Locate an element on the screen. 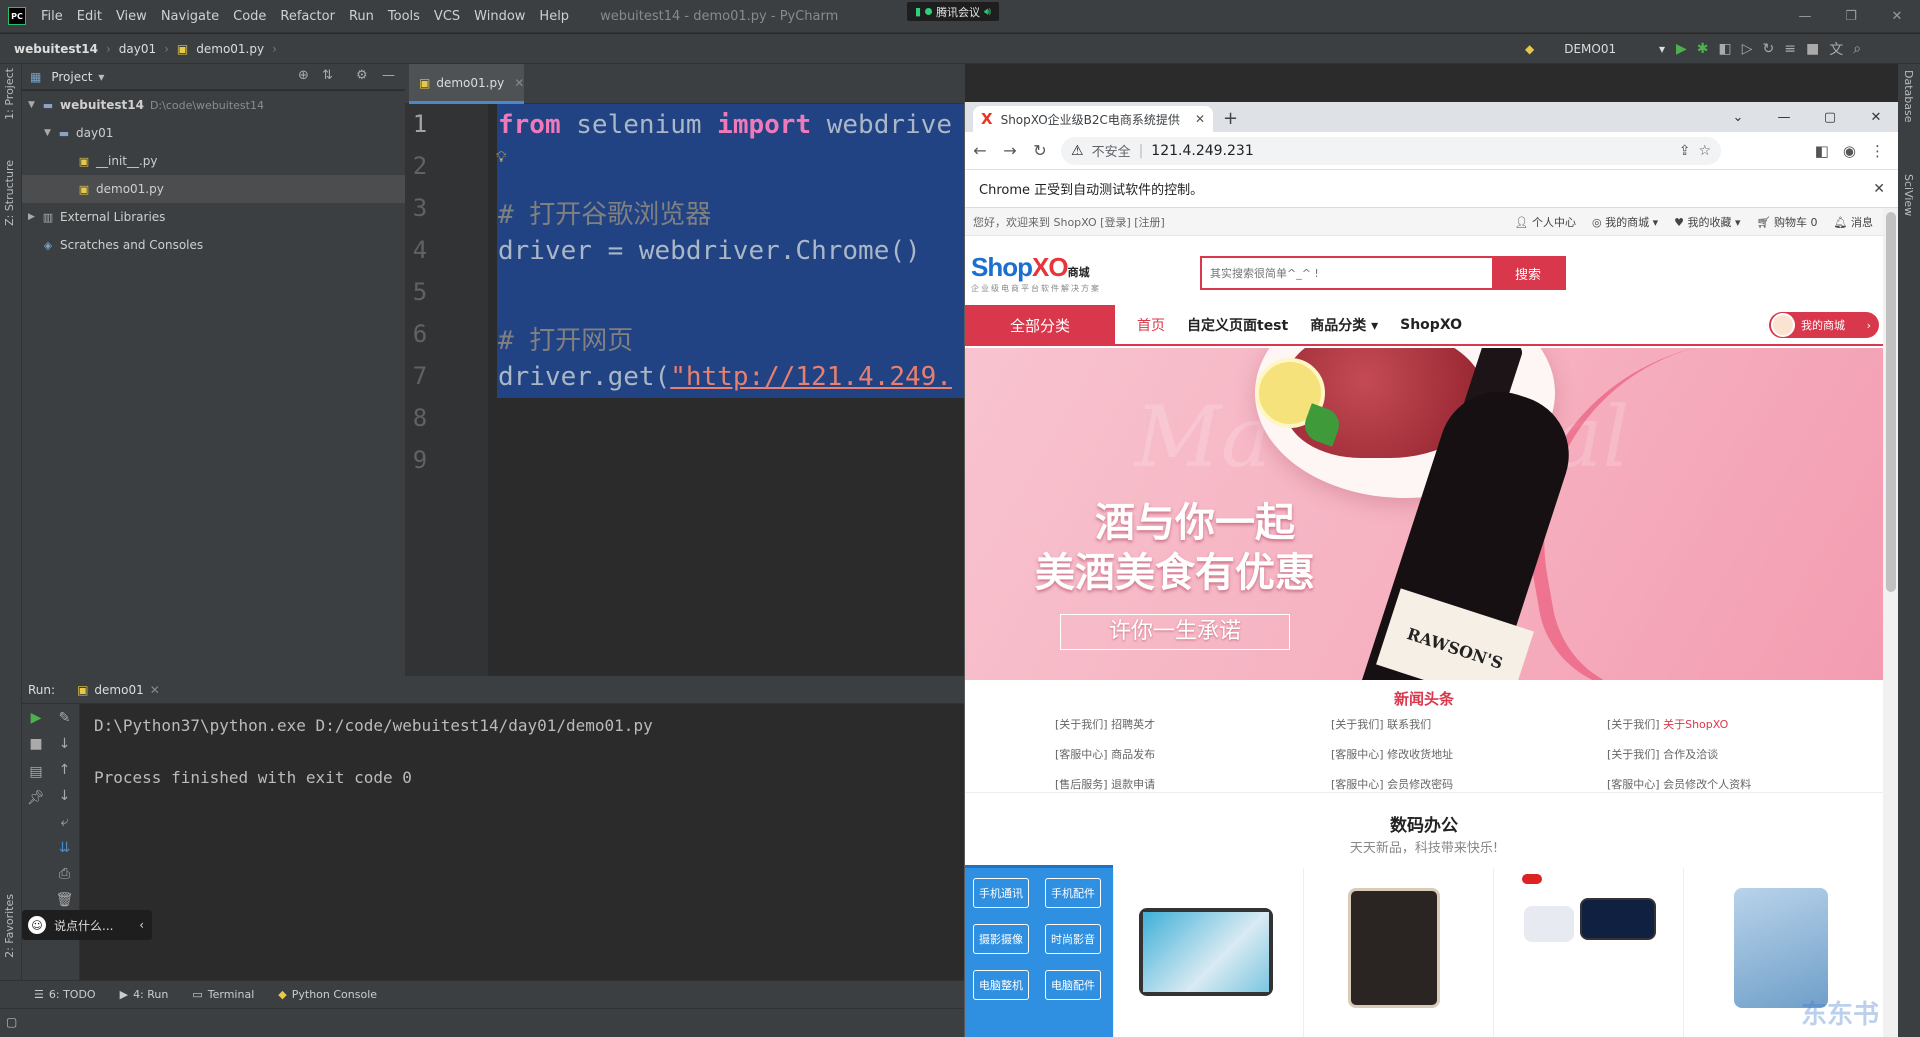  product-tablet is located at coordinates (1208, 952).